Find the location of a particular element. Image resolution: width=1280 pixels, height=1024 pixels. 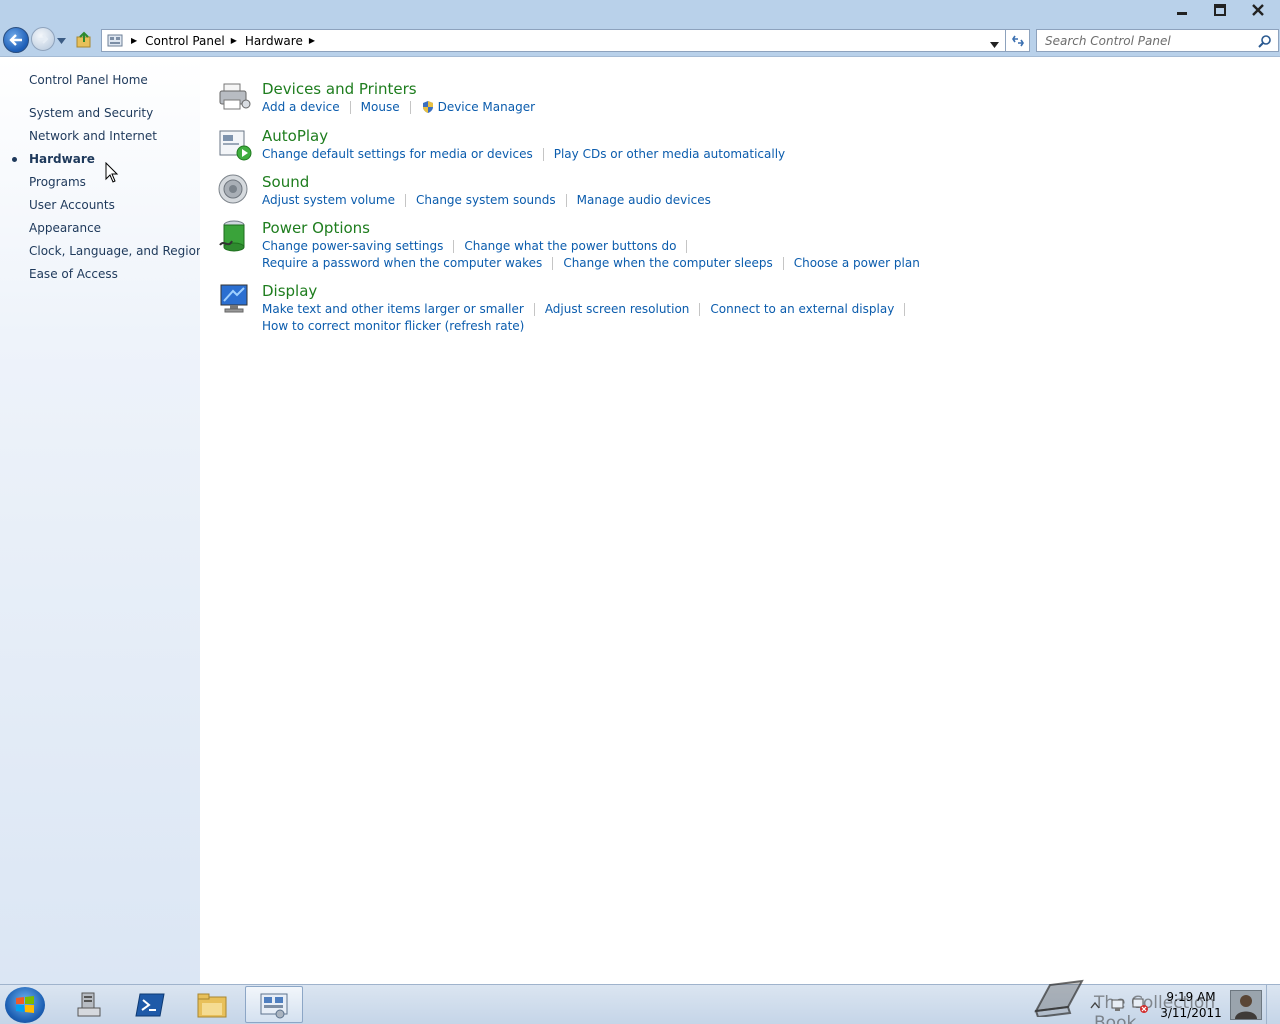

minimize-button is located at coordinates (1182, 10).